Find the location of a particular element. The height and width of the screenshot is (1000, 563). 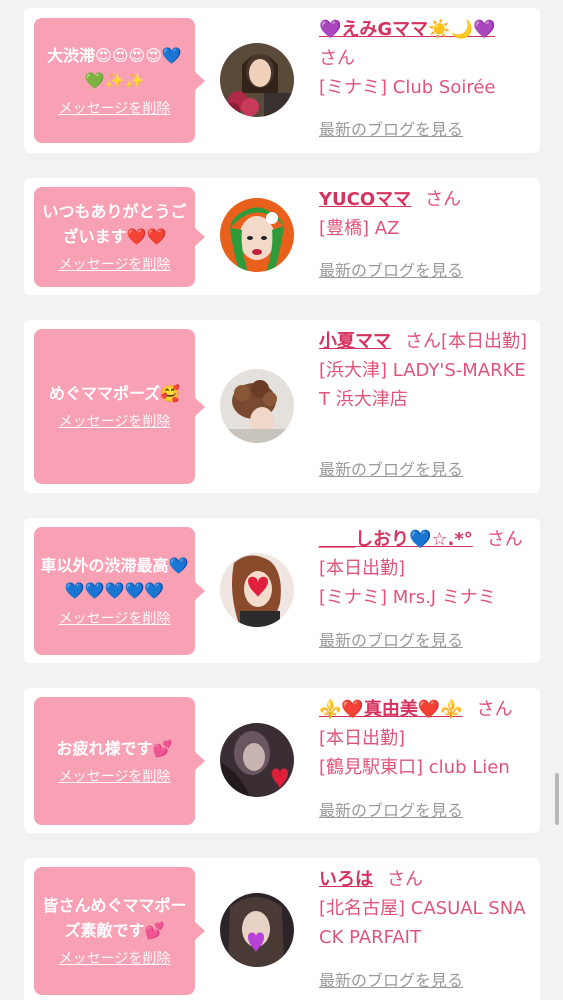

avatar-photo-heart-sticker is located at coordinates (257, 590).